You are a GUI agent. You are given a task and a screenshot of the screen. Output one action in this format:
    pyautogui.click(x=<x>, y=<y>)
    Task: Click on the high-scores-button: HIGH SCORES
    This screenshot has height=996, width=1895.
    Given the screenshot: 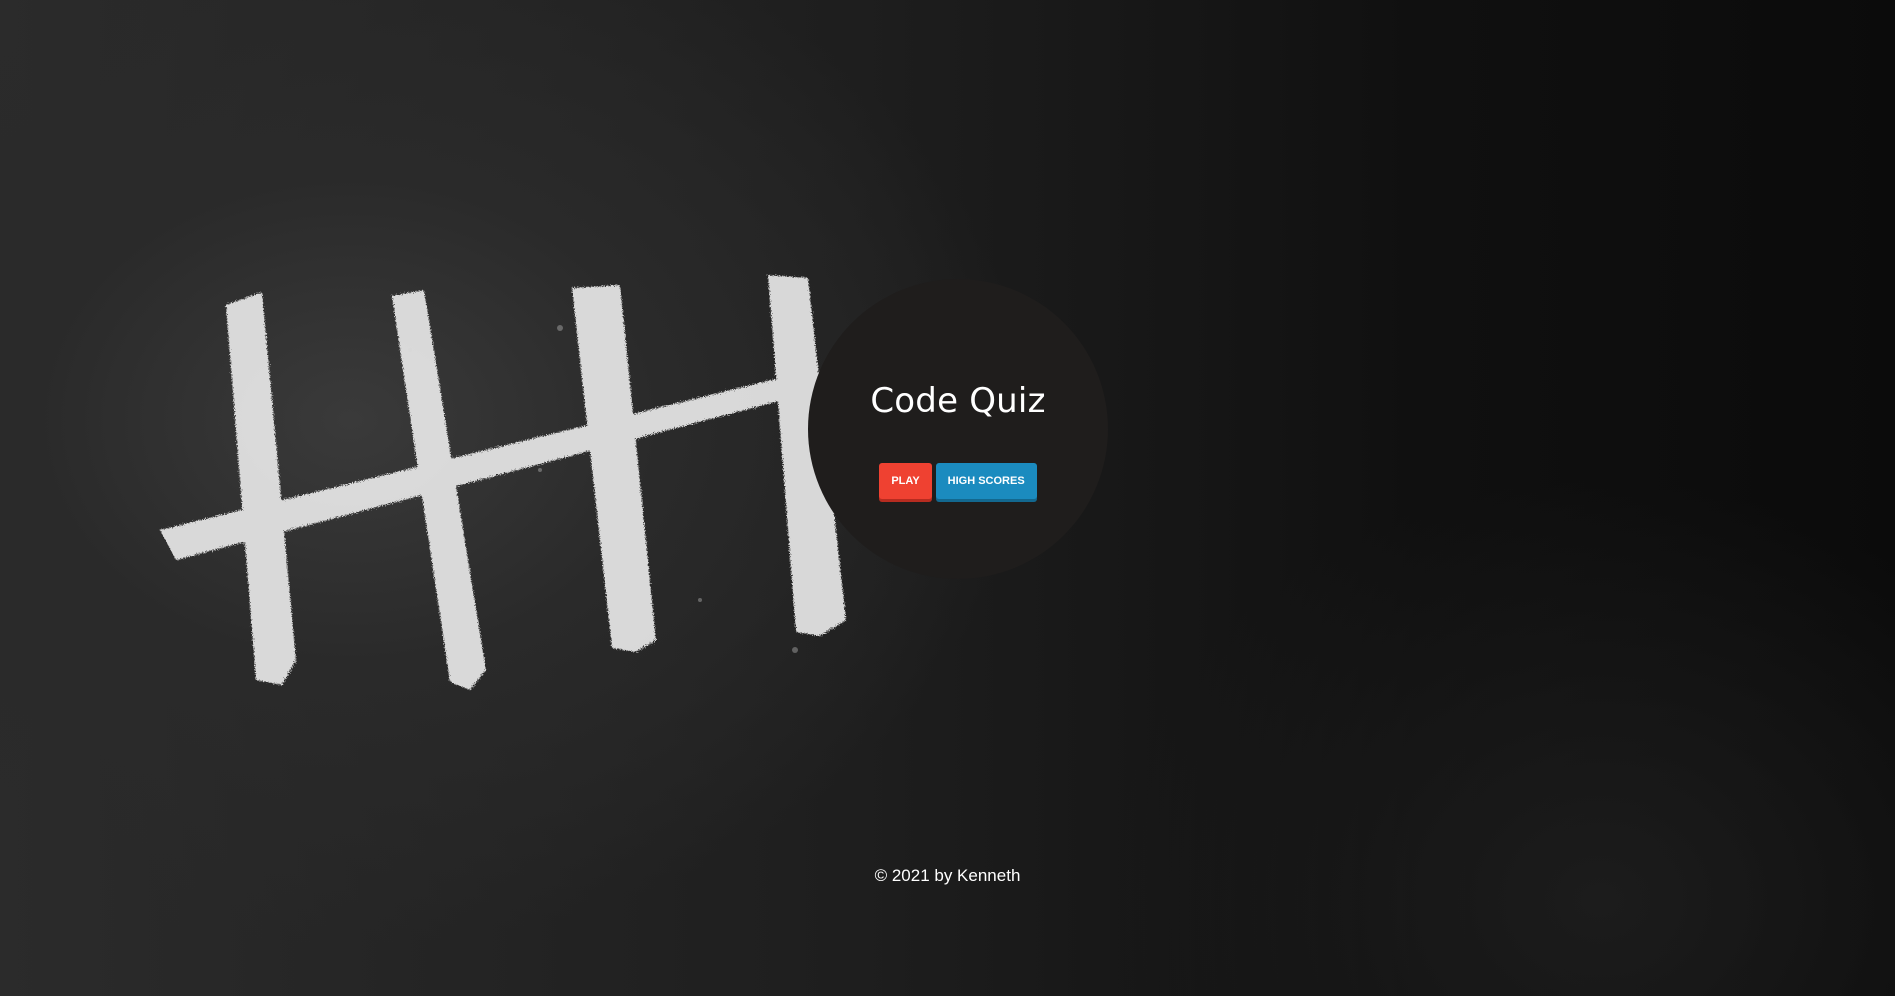 What is the action you would take?
    pyautogui.click(x=986, y=481)
    